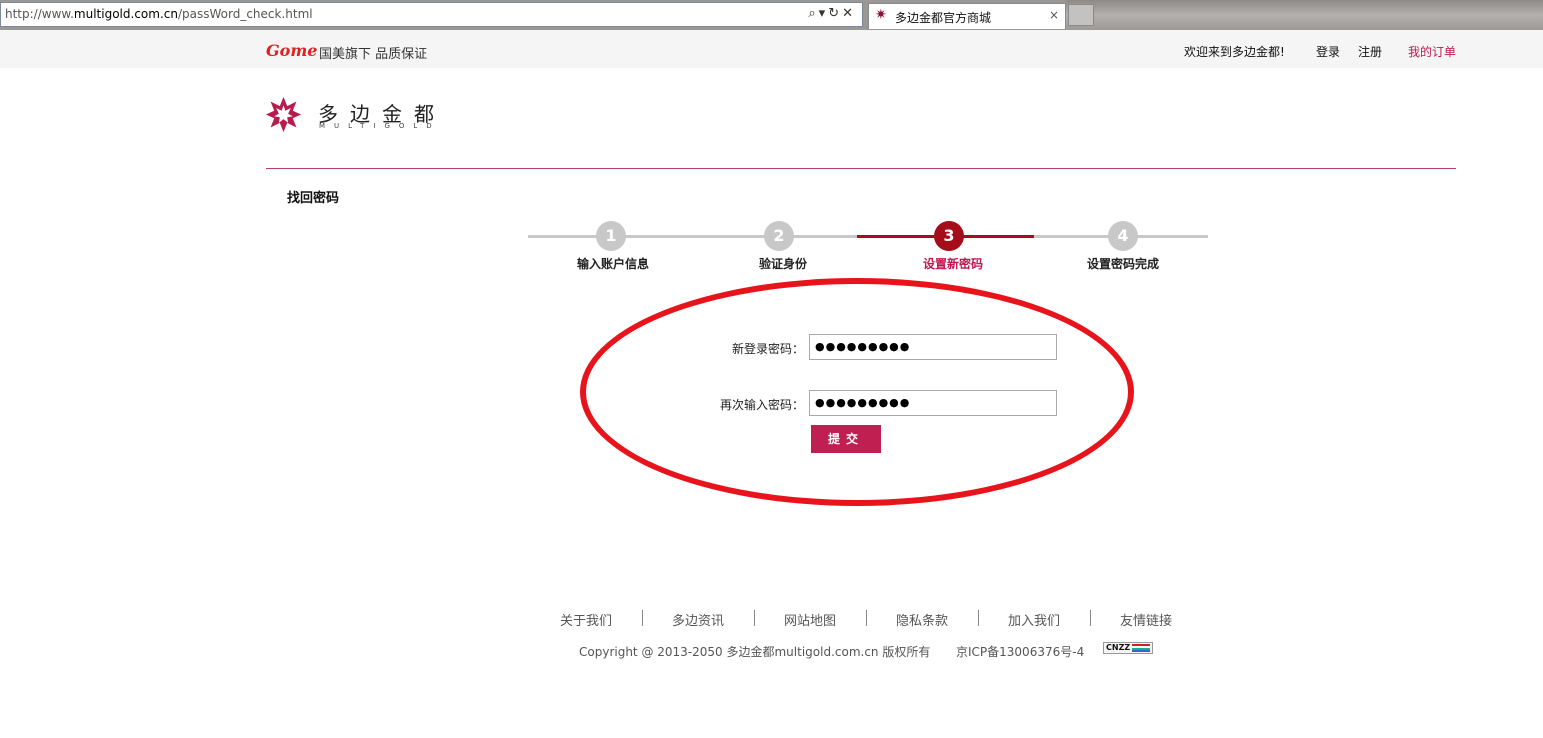  I want to click on footer-link-friends: 友情链接, so click(1146, 619).